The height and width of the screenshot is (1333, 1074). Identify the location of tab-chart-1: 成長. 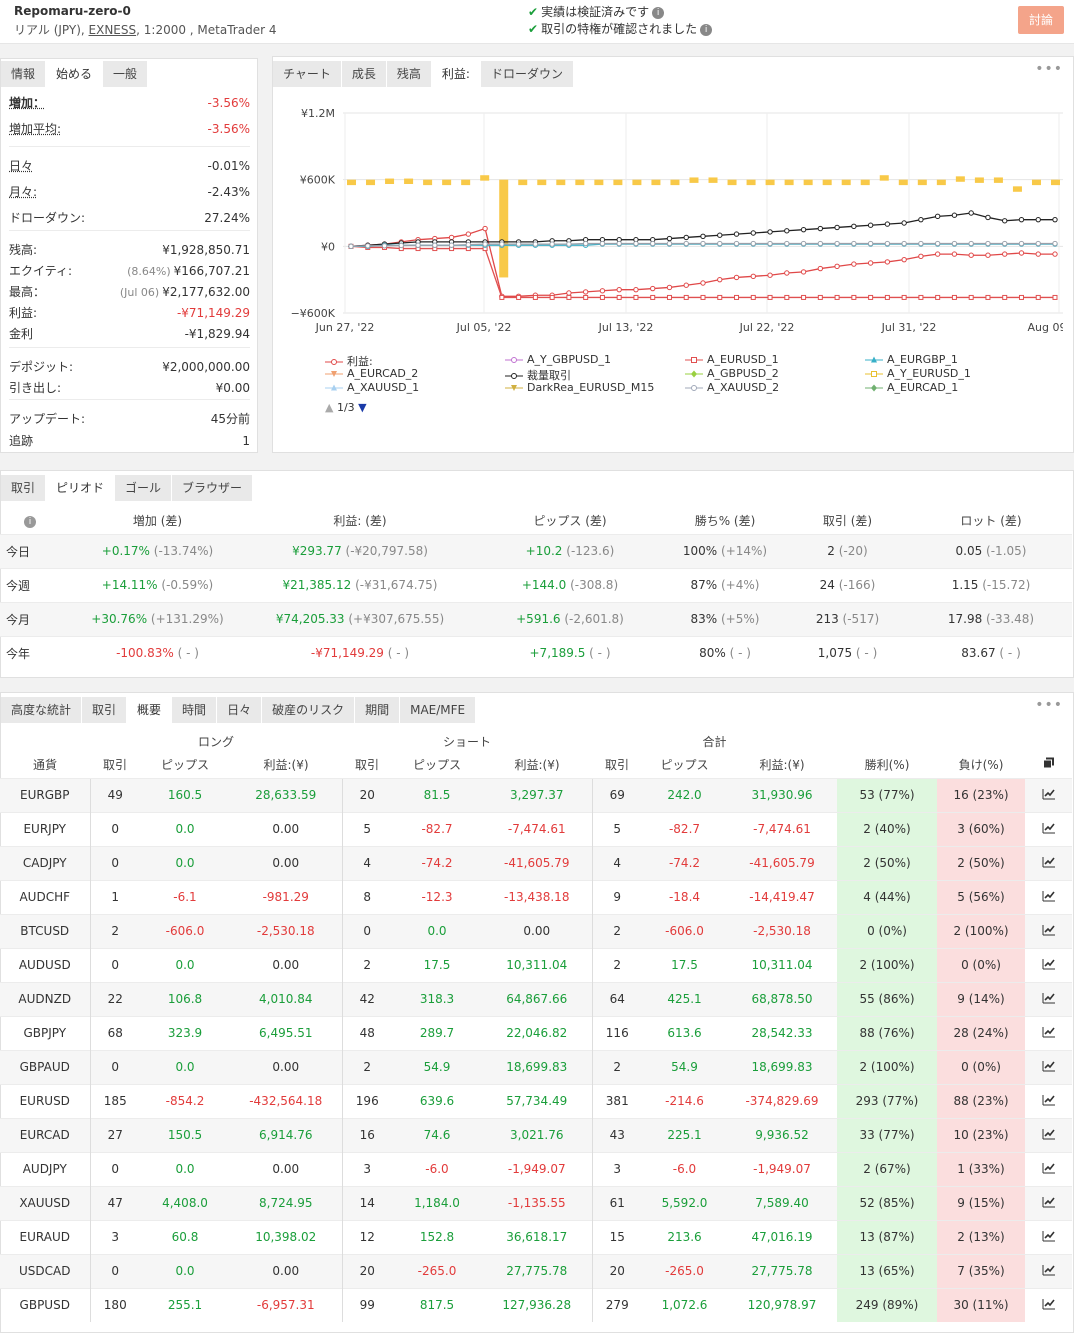
(364, 74).